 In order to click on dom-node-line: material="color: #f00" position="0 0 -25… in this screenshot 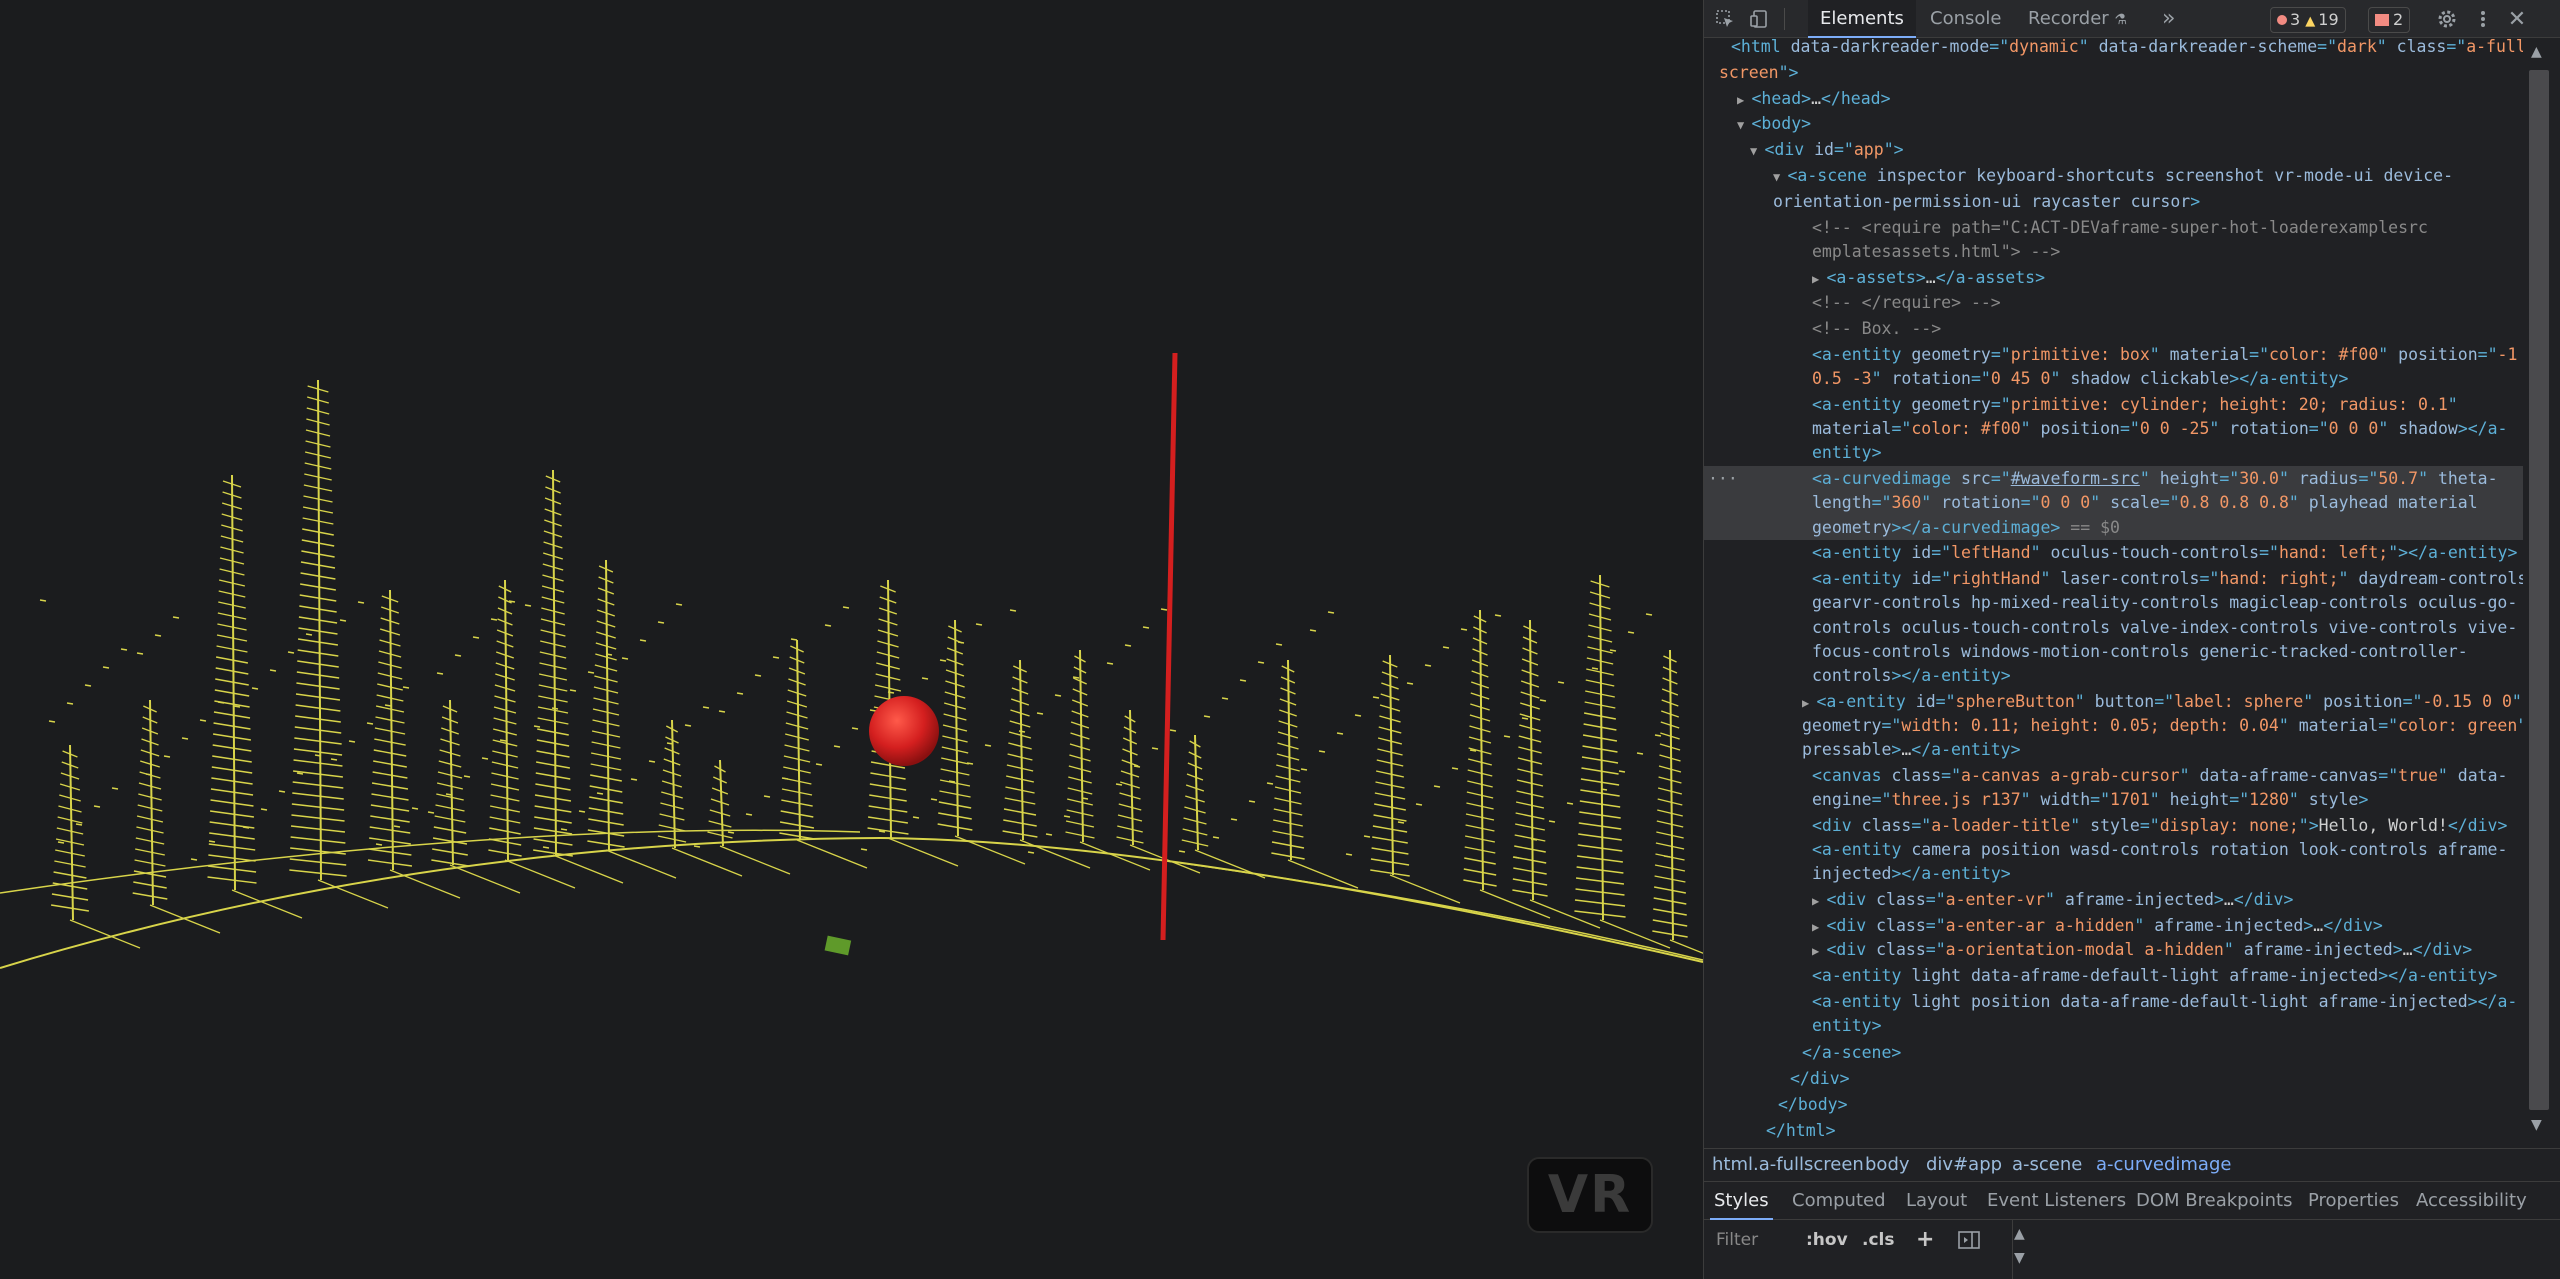, I will do `click(2159, 428)`.